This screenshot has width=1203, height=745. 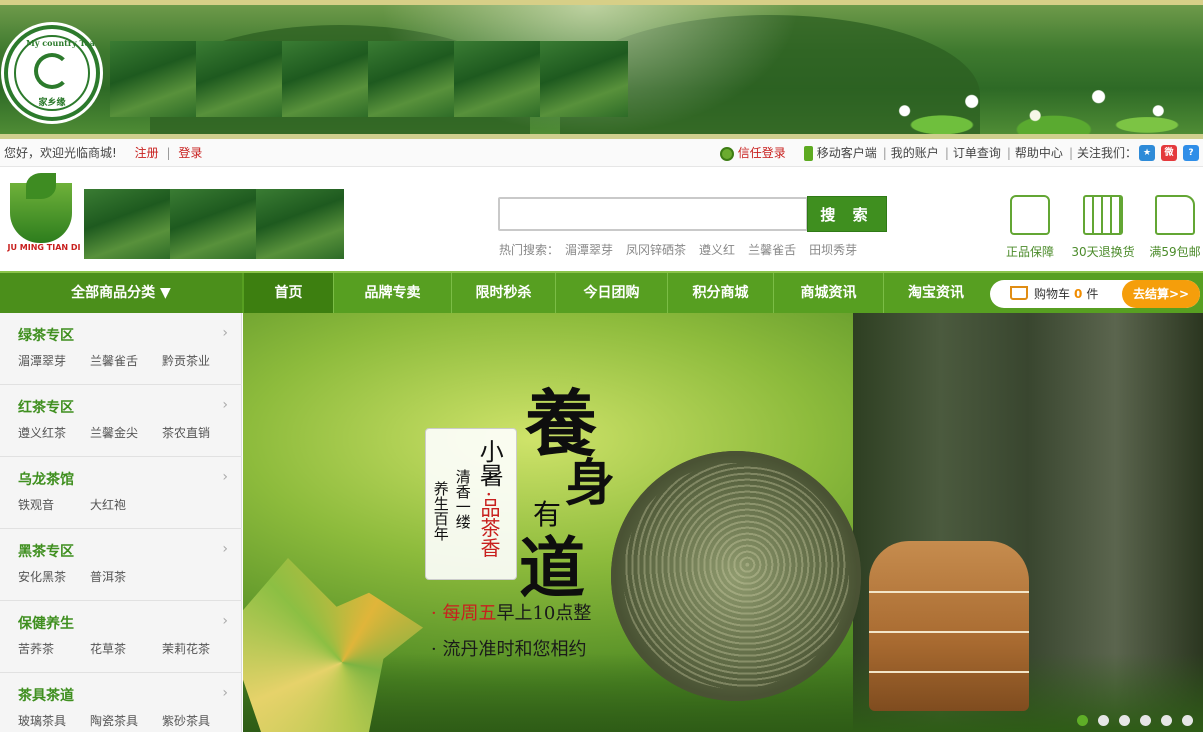 What do you see at coordinates (121, 493) in the screenshot?
I see `category-item: 乌龙茶馆 › 铁观音 大红袍` at bounding box center [121, 493].